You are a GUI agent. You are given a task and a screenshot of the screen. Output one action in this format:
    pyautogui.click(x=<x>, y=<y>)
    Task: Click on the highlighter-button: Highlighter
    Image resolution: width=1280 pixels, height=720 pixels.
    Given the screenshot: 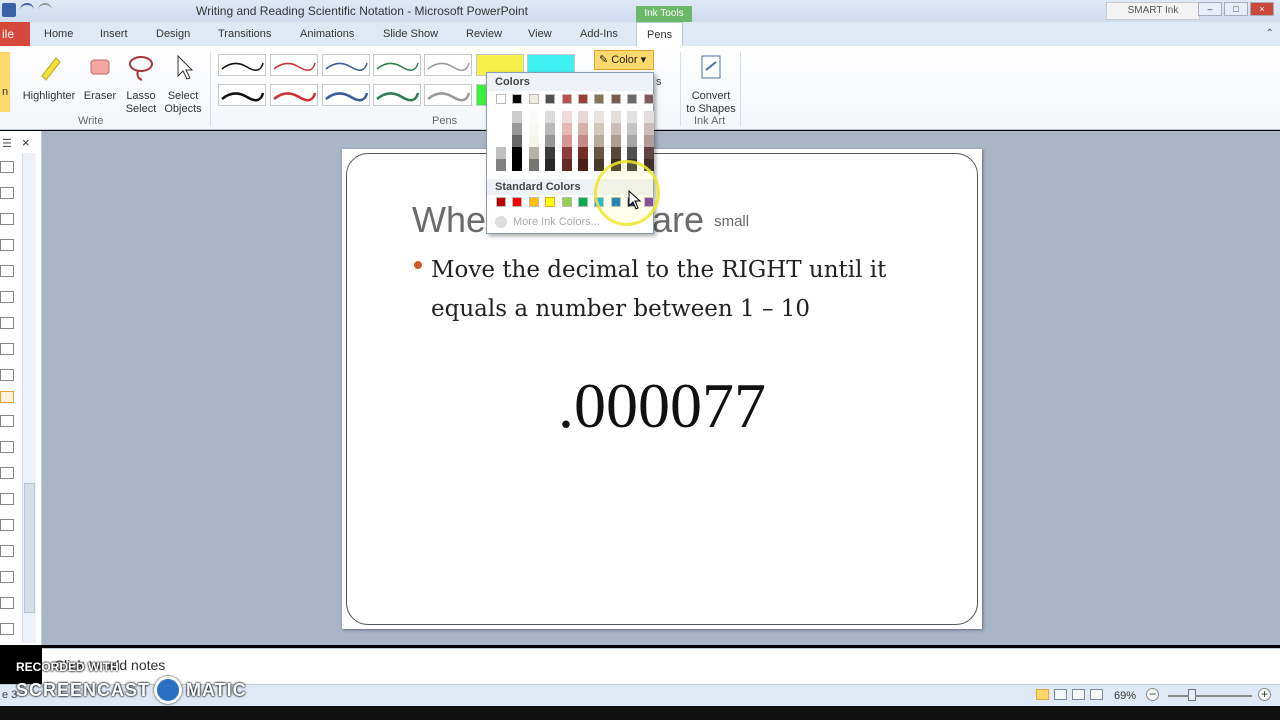 What is the action you would take?
    pyautogui.click(x=49, y=77)
    